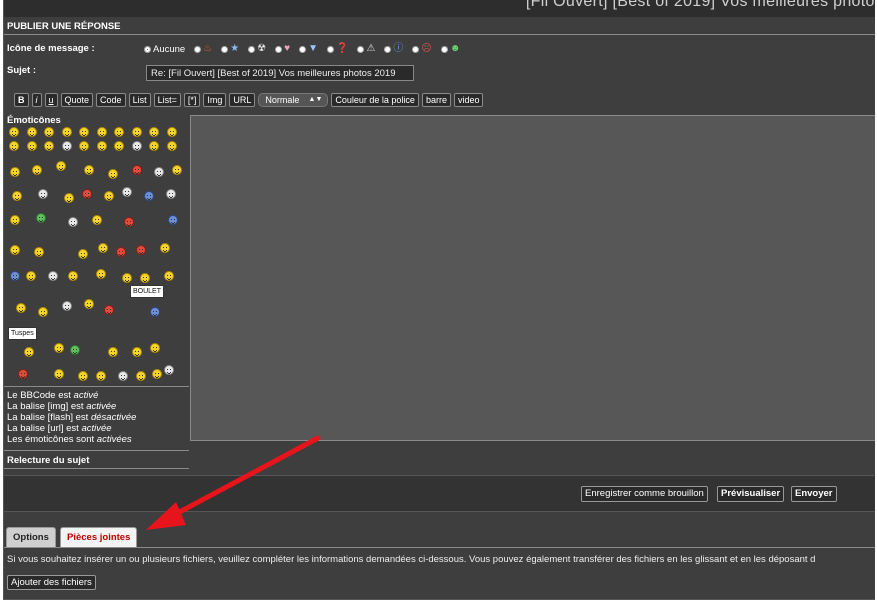 The width and height of the screenshot is (877, 603). I want to click on send-button: Envoyer, so click(814, 494).